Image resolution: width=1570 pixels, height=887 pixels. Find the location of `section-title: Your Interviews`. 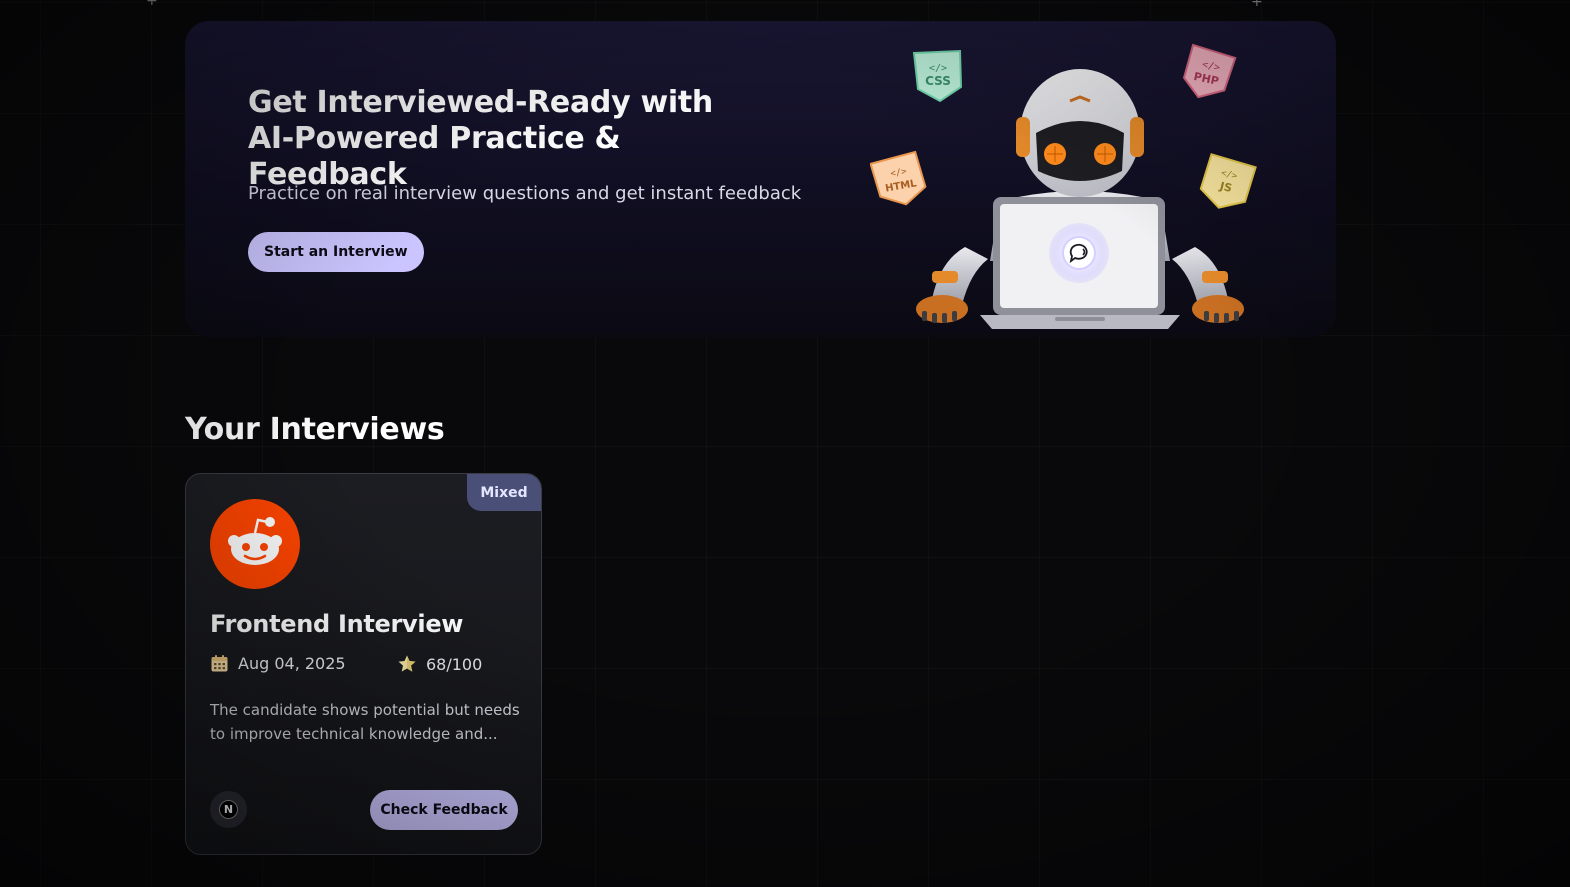

section-title: Your Interviews is located at coordinates (315, 429).